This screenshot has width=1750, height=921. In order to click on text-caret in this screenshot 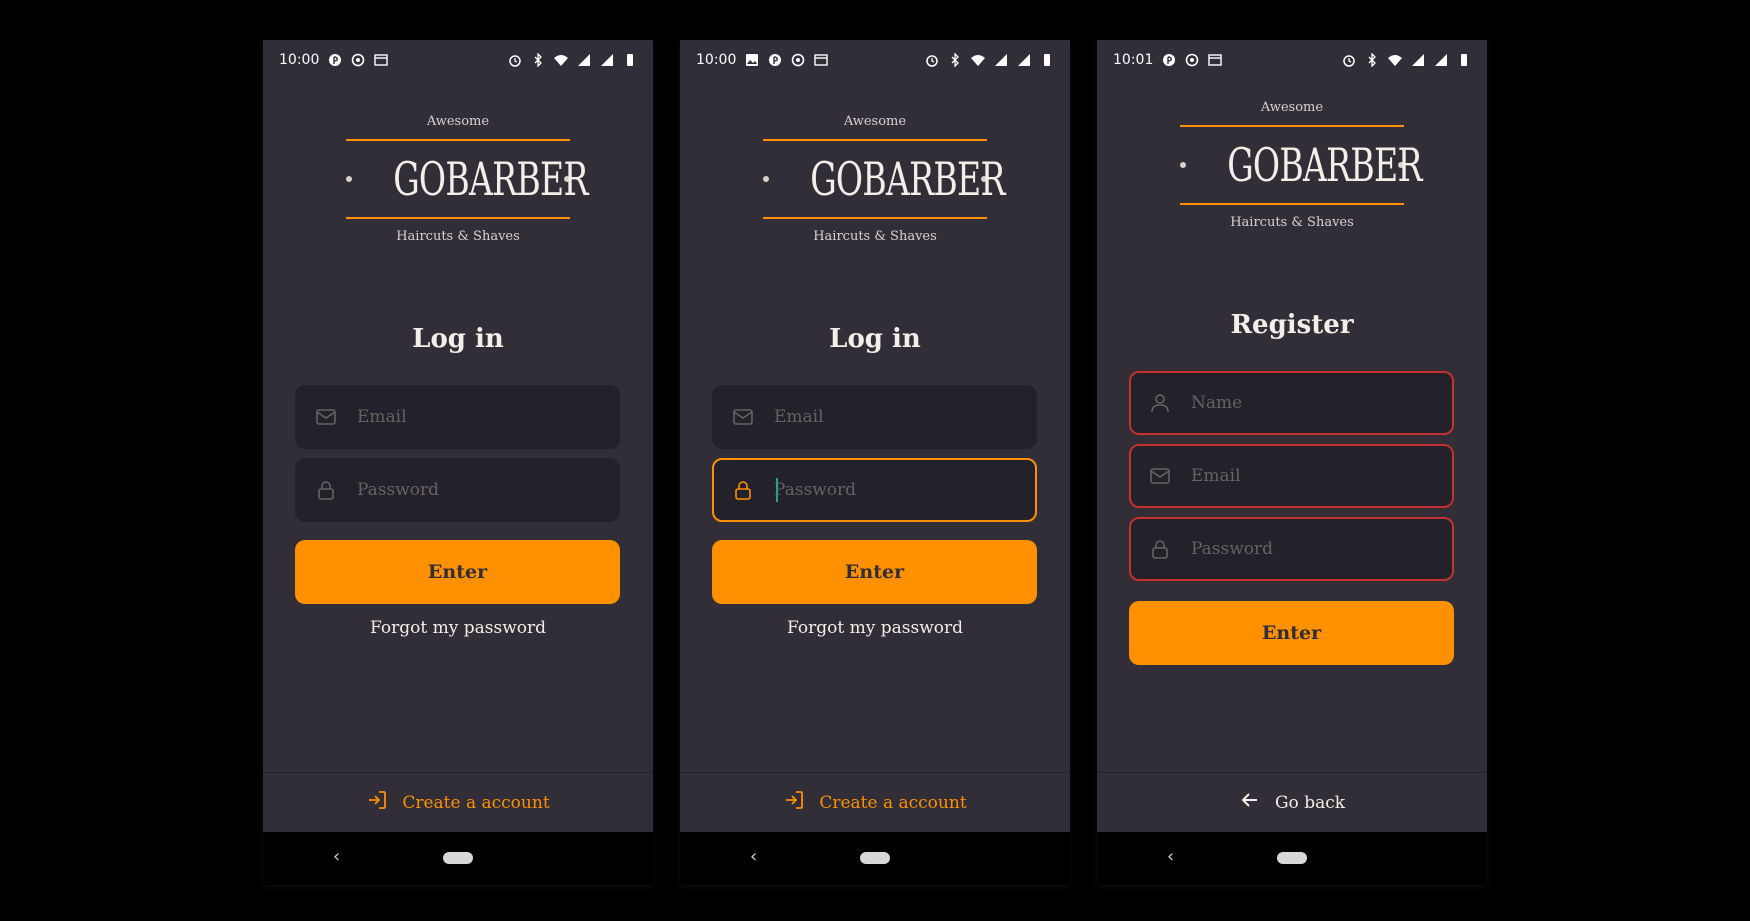, I will do `click(777, 490)`.